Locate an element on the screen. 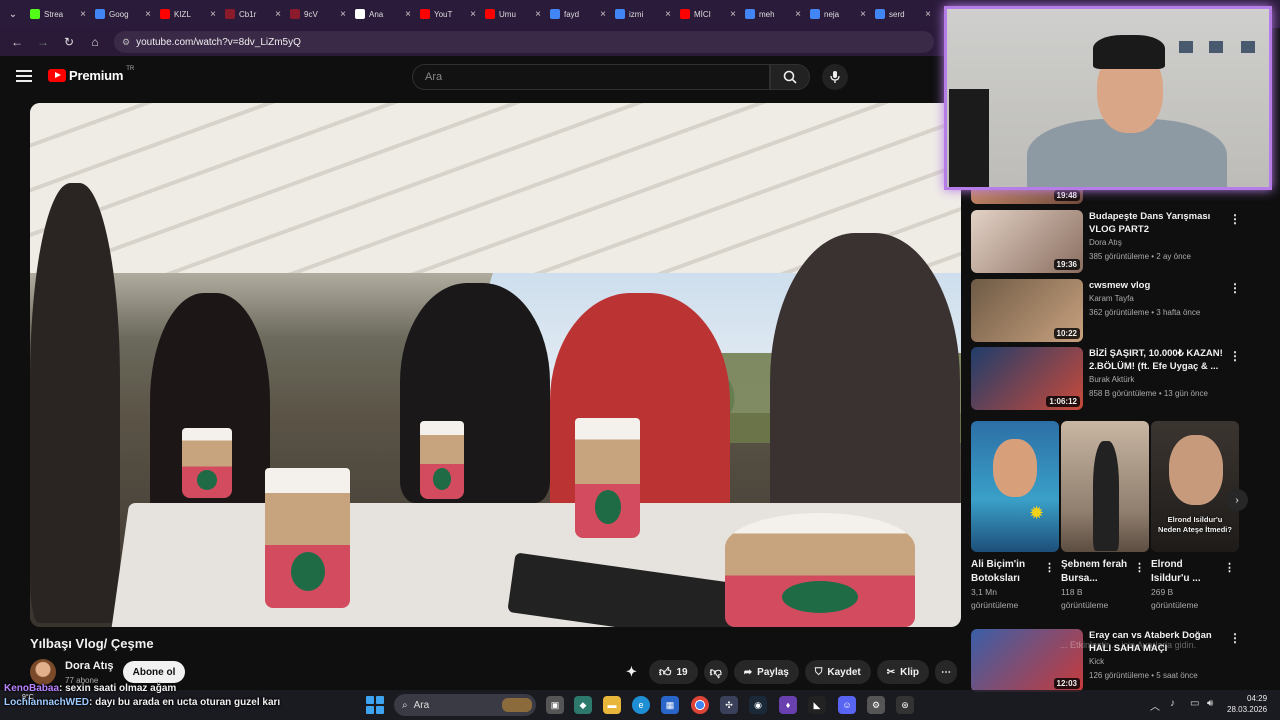 Image resolution: width=1280 pixels, height=720 pixels. search-input: Ara is located at coordinates (591, 77).